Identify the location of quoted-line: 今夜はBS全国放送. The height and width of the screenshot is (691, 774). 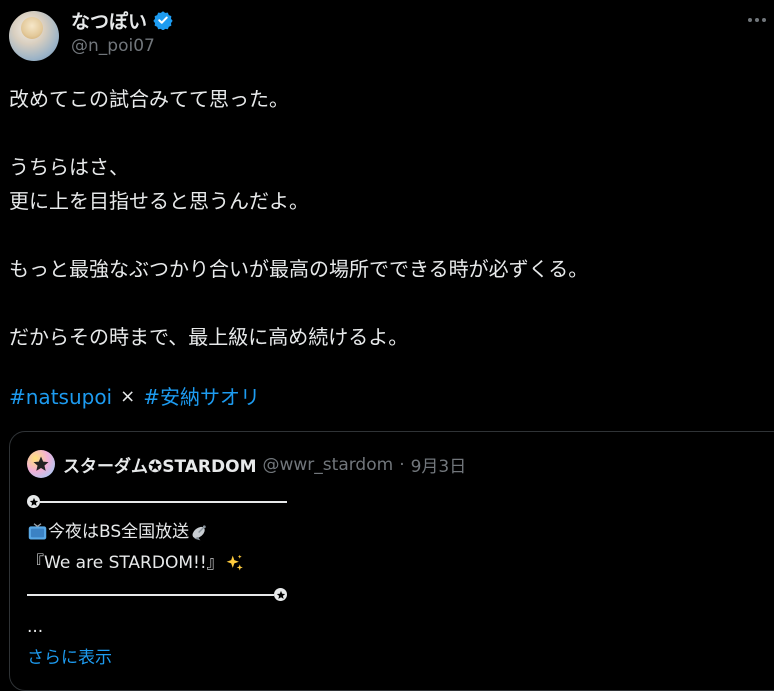
(157, 532).